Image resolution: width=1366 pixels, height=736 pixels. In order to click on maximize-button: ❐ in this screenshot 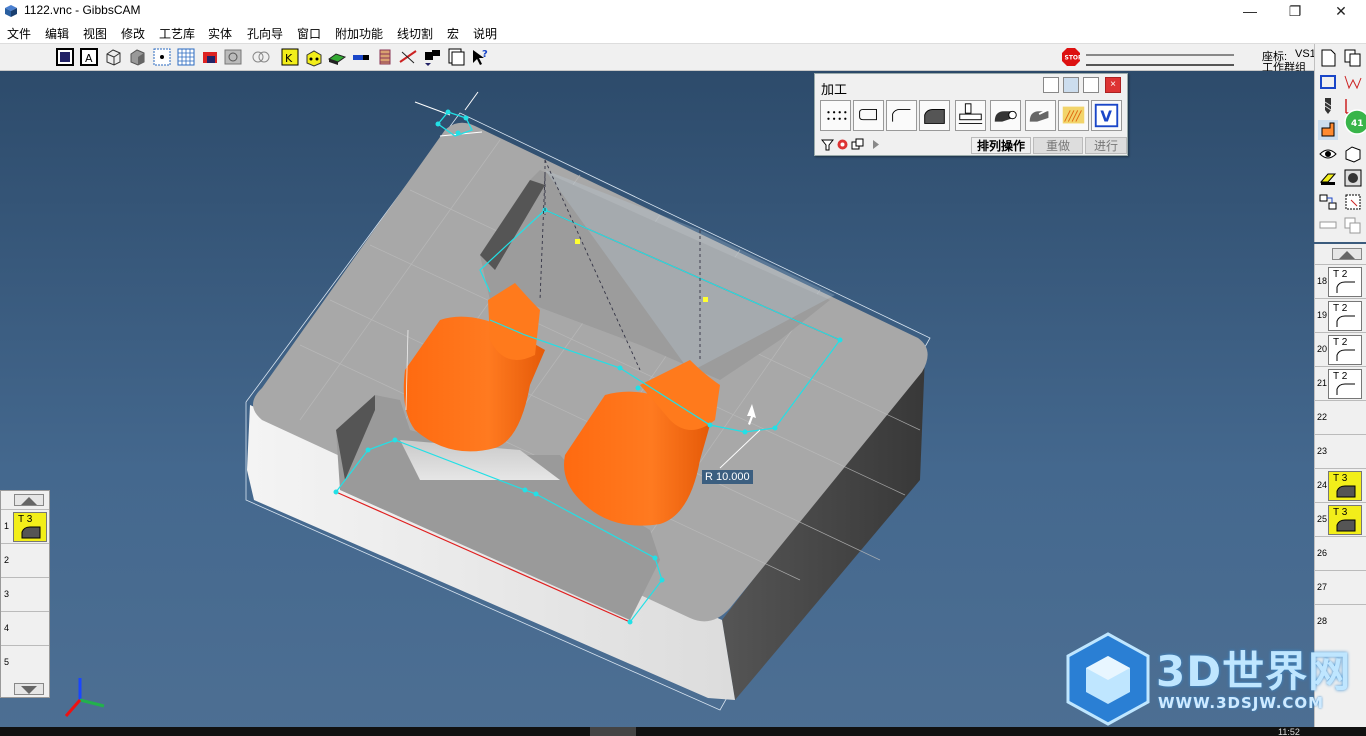, I will do `click(1295, 11)`.